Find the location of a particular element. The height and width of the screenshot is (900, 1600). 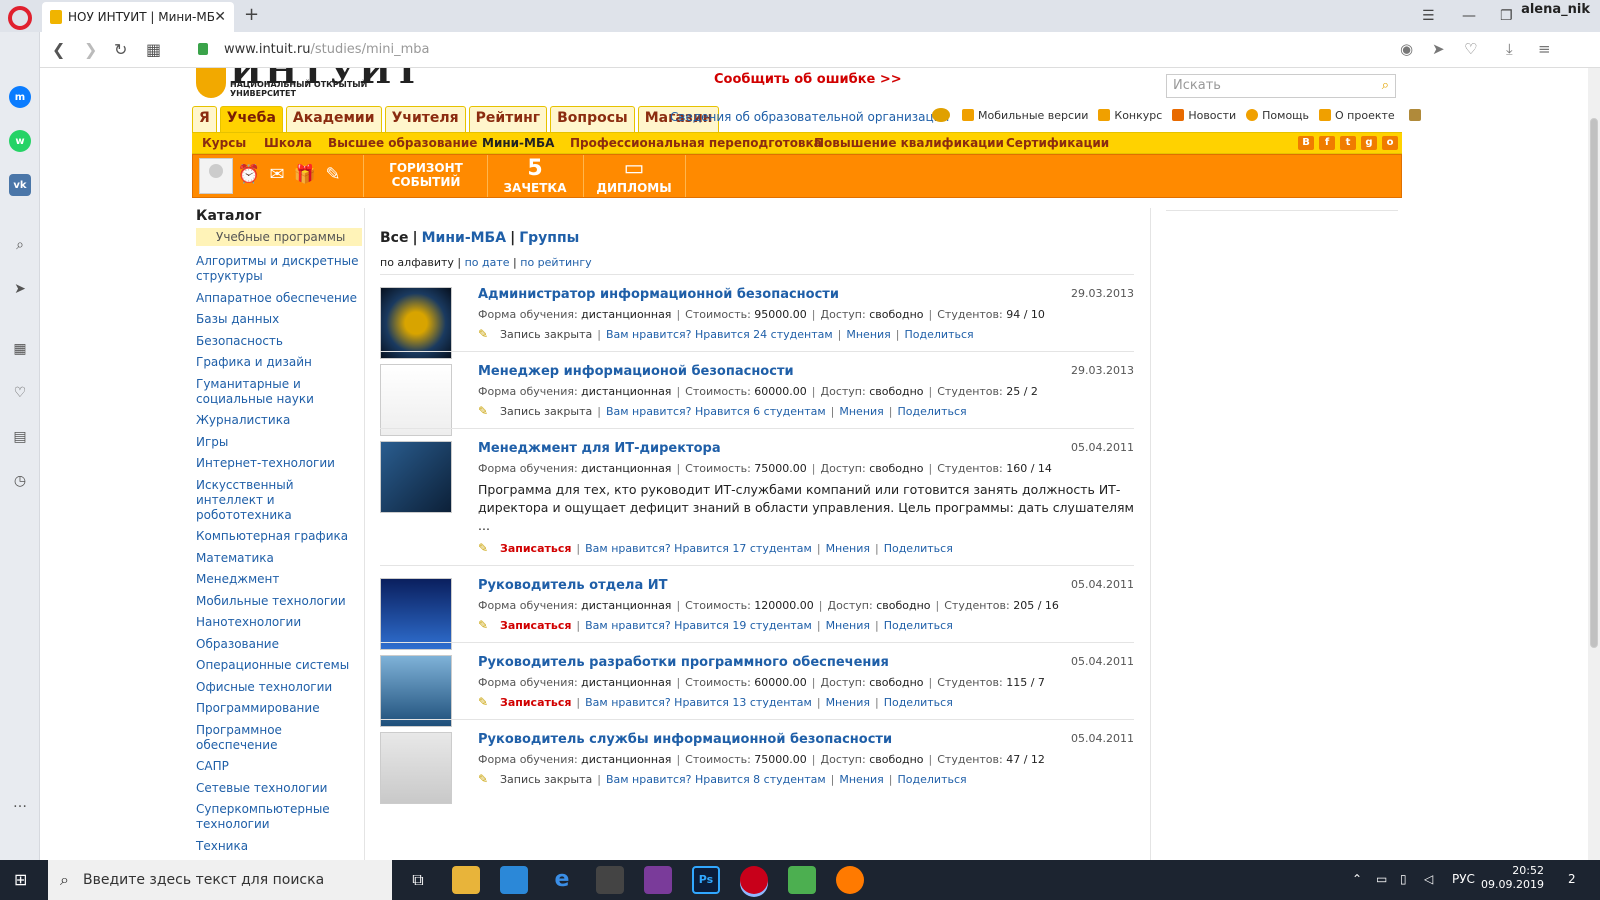

catalog-item: Менеджмент is located at coordinates (279, 579).